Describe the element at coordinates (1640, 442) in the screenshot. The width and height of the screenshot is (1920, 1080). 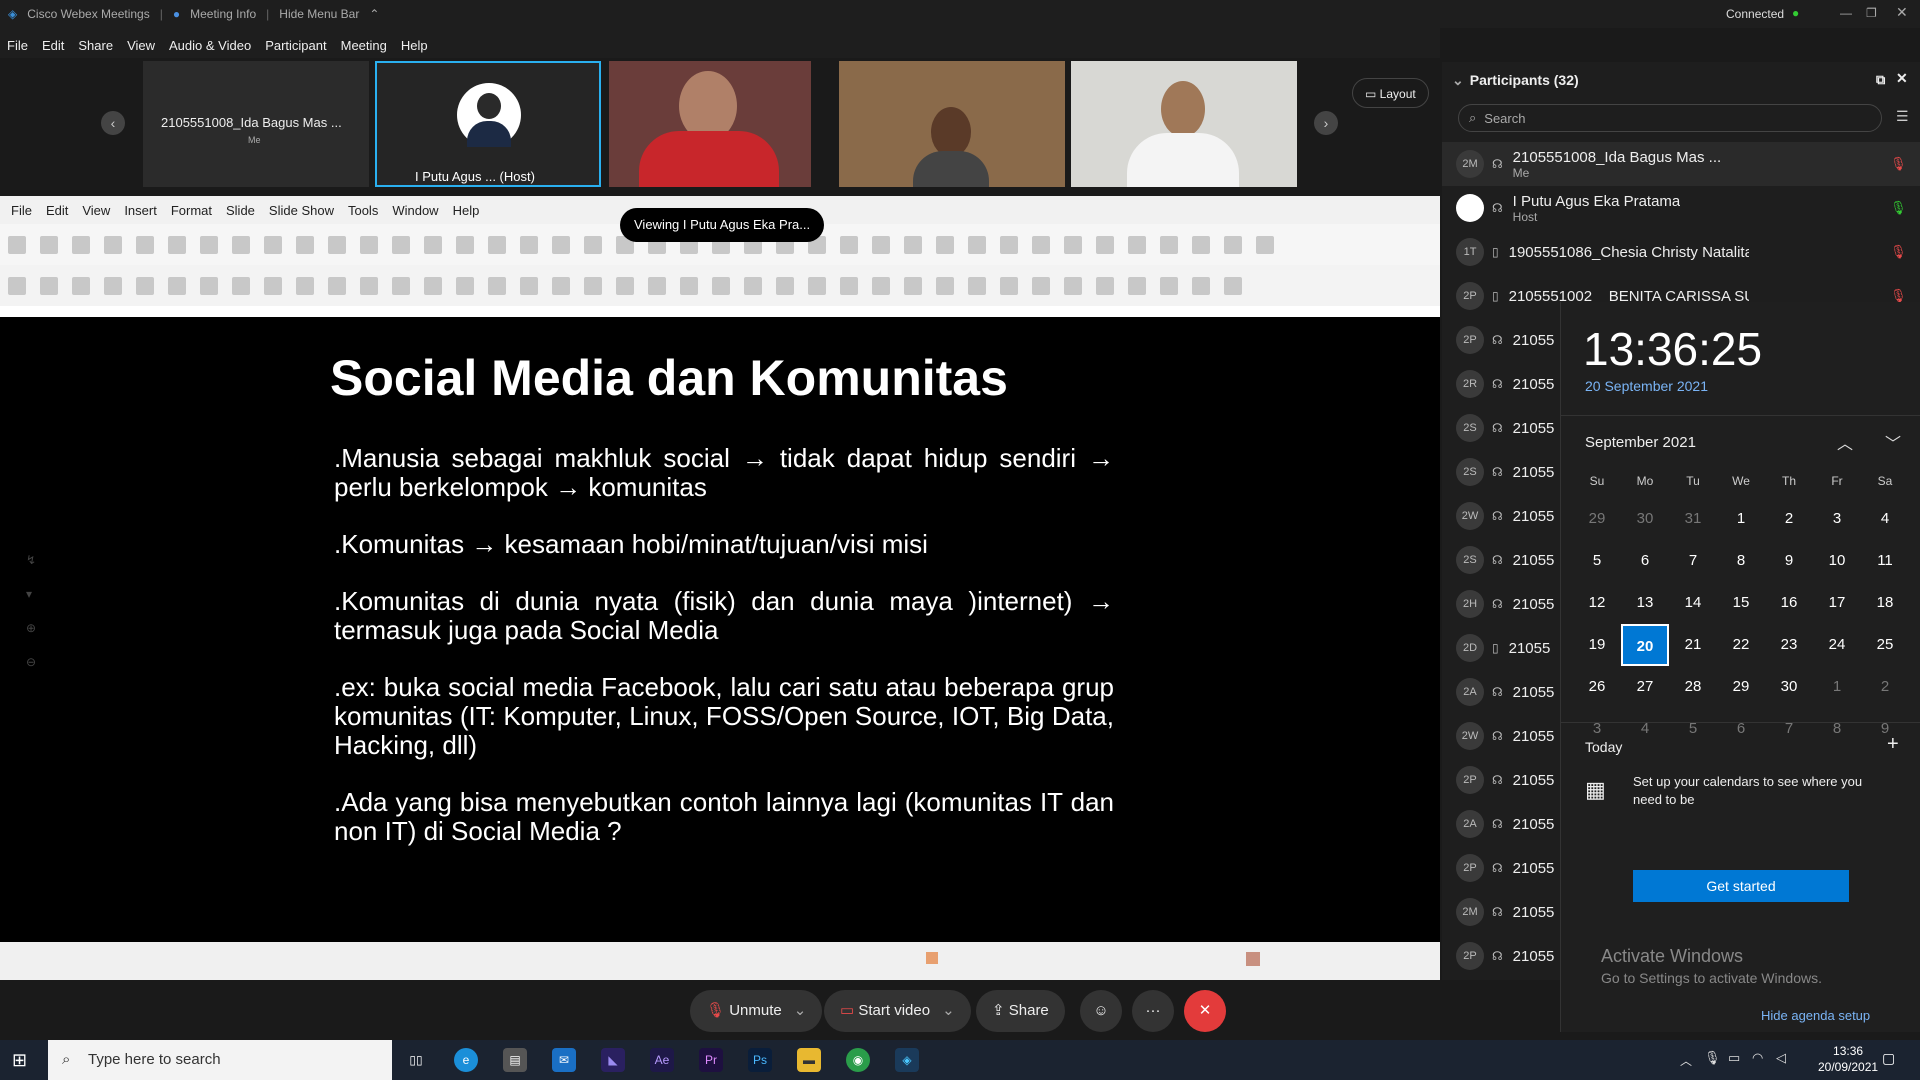
I see `calendar-month: September 2021` at that location.